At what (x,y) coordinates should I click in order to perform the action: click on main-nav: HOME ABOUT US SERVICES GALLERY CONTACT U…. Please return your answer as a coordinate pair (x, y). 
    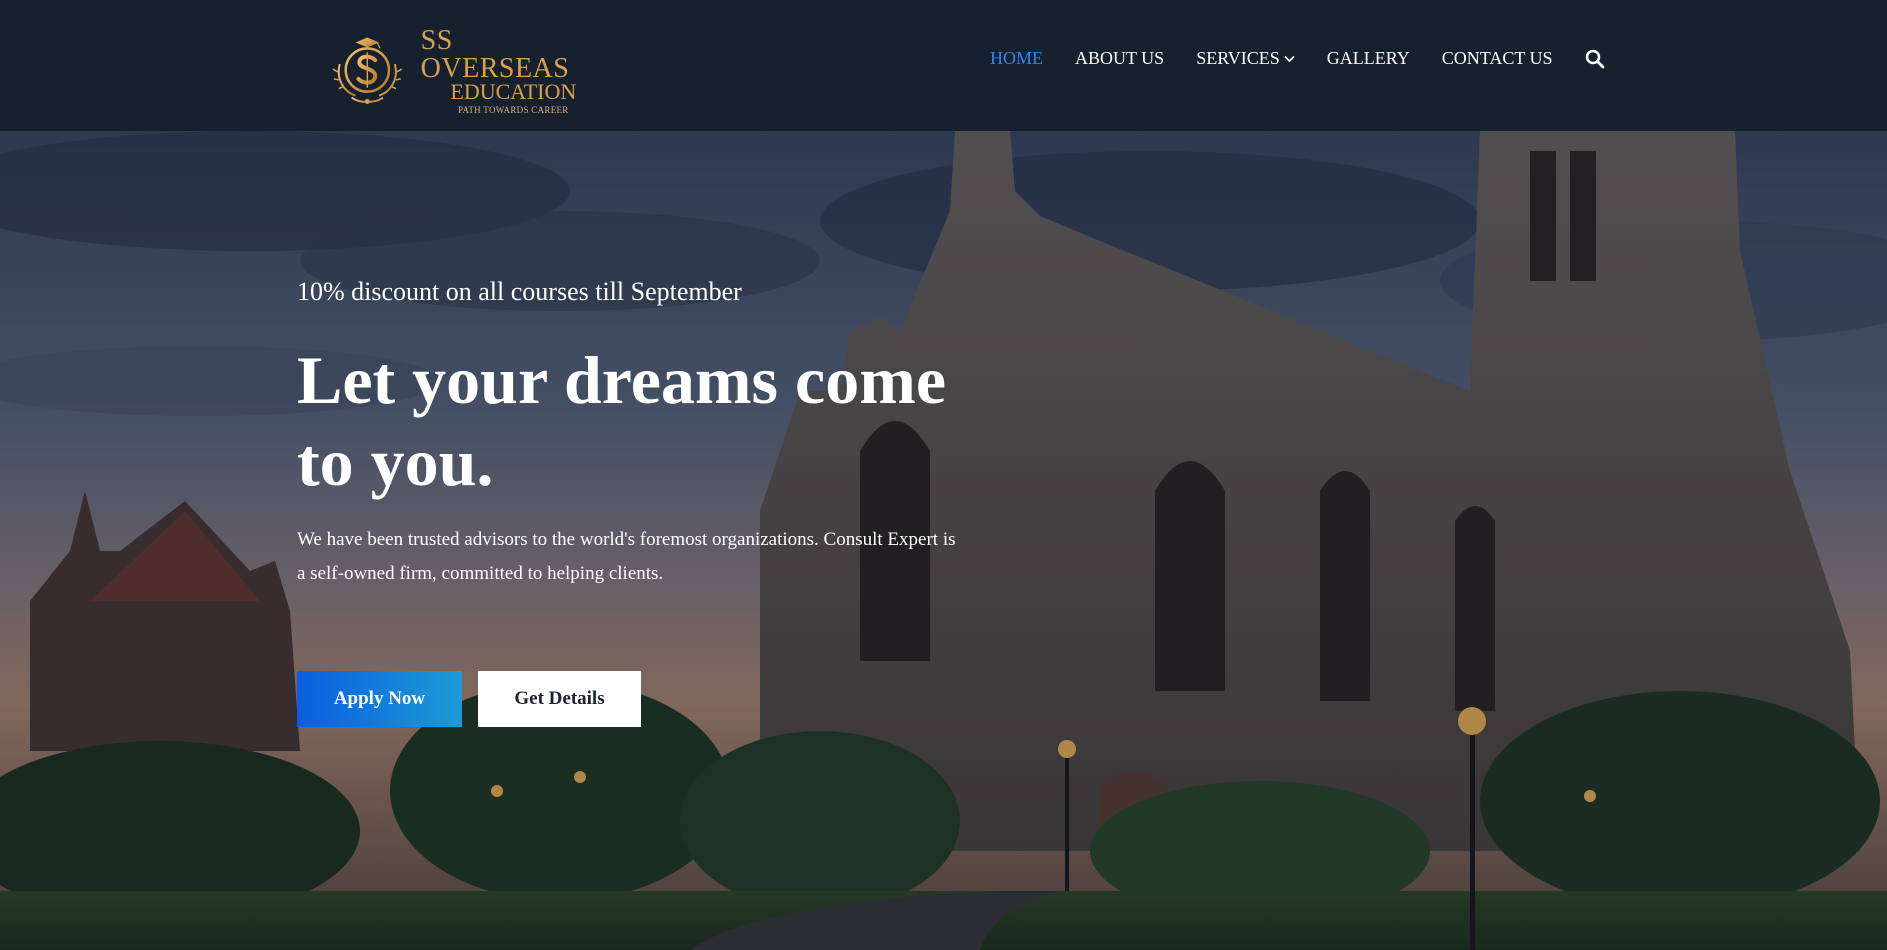
    Looking at the image, I should click on (1297, 58).